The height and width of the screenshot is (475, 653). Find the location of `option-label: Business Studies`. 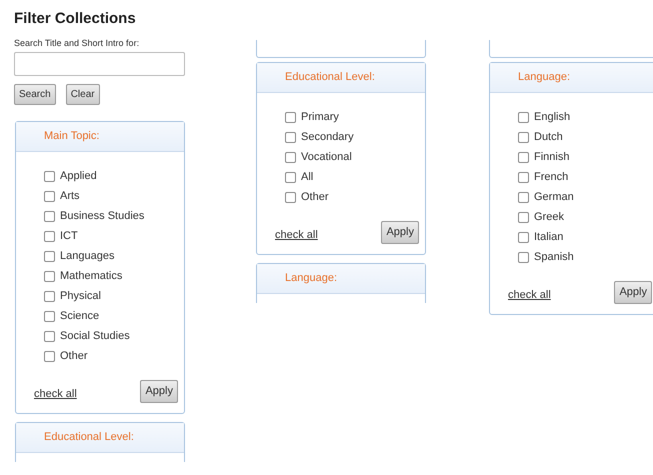

option-label: Business Studies is located at coordinates (103, 216).